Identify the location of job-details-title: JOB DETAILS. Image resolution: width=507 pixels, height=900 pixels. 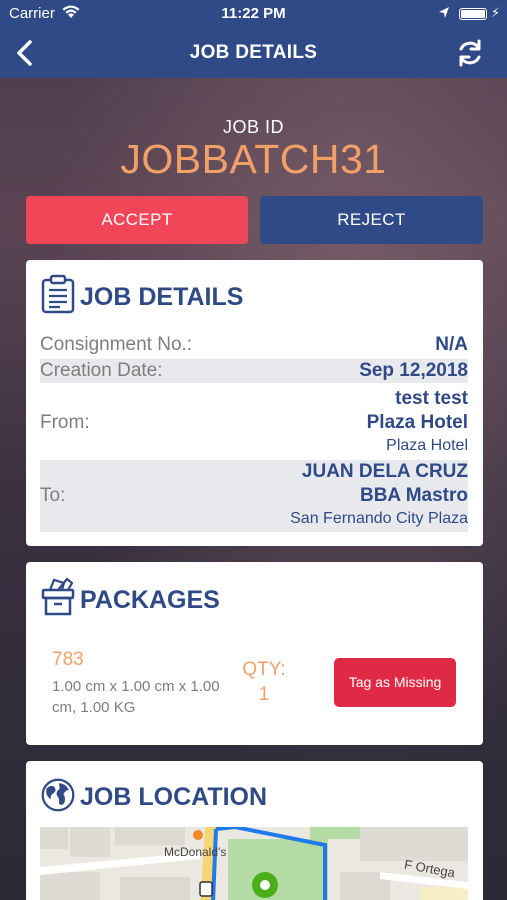
(162, 297).